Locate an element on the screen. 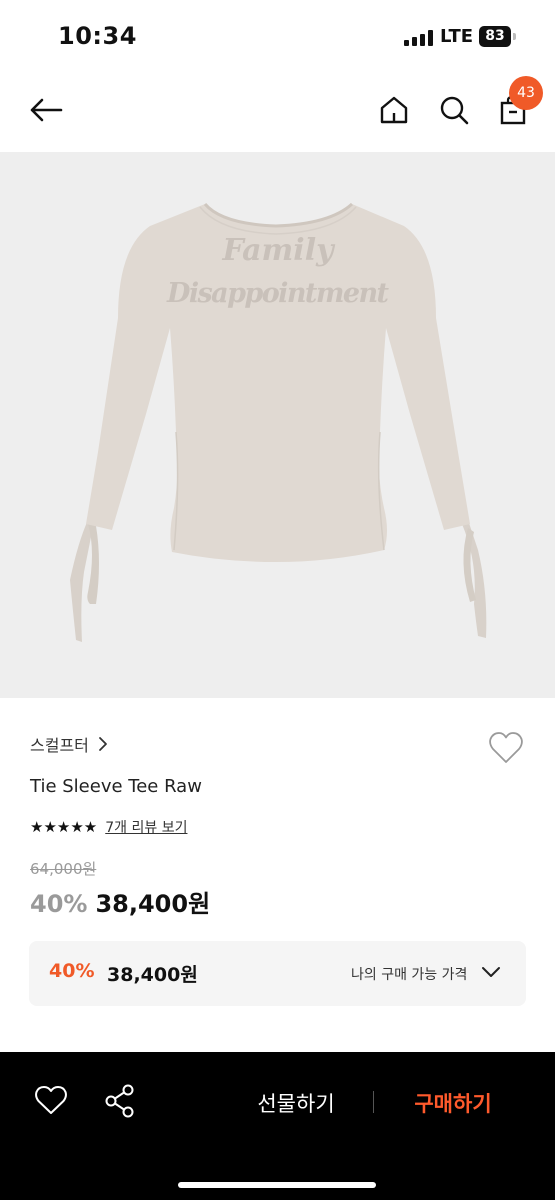 Image resolution: width=555 pixels, height=1200 pixels. back-button is located at coordinates (46, 110).